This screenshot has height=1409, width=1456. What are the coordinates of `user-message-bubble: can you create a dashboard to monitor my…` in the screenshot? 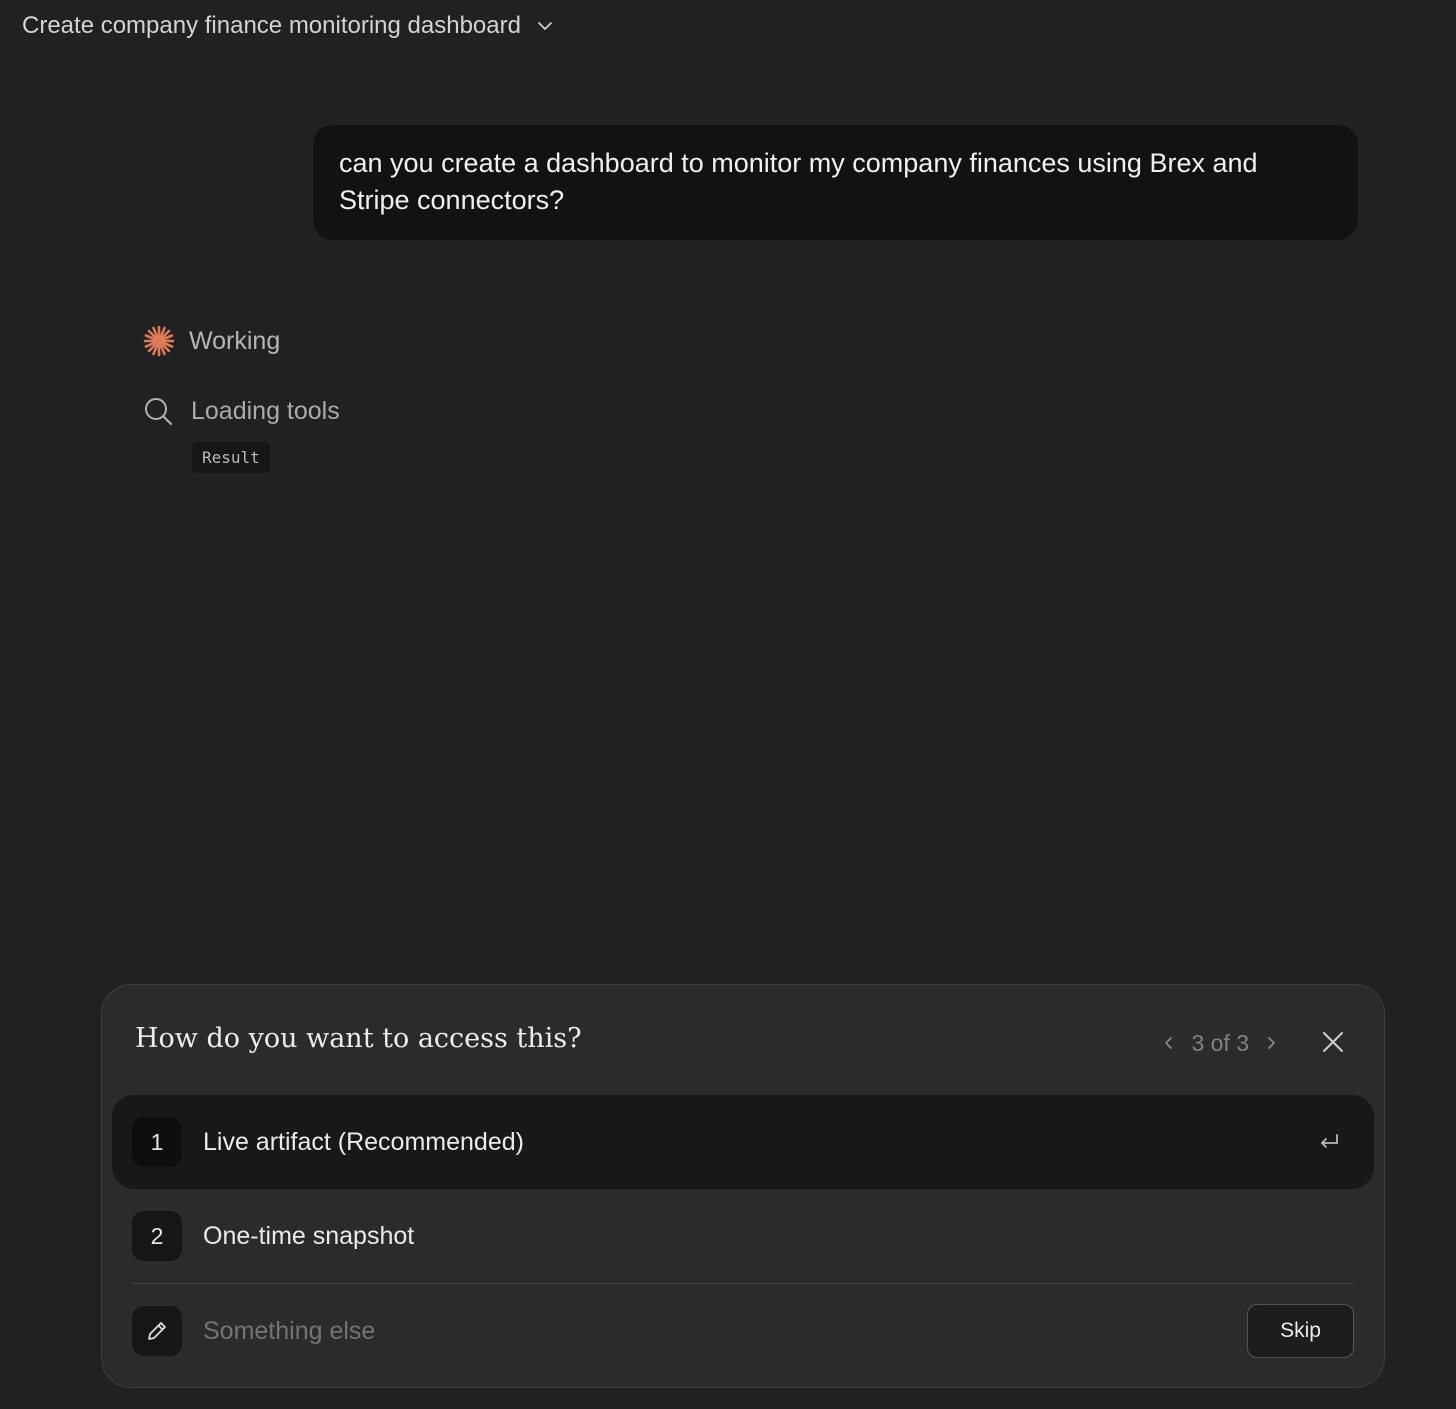 It's located at (835, 182).